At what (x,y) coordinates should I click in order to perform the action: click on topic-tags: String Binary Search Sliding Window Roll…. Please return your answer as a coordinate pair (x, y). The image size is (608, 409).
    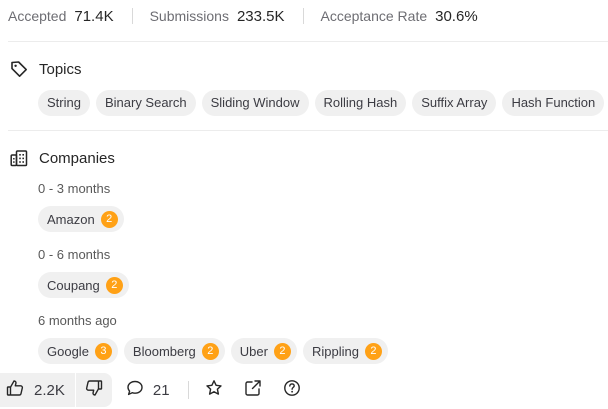
    Looking at the image, I should click on (321, 103).